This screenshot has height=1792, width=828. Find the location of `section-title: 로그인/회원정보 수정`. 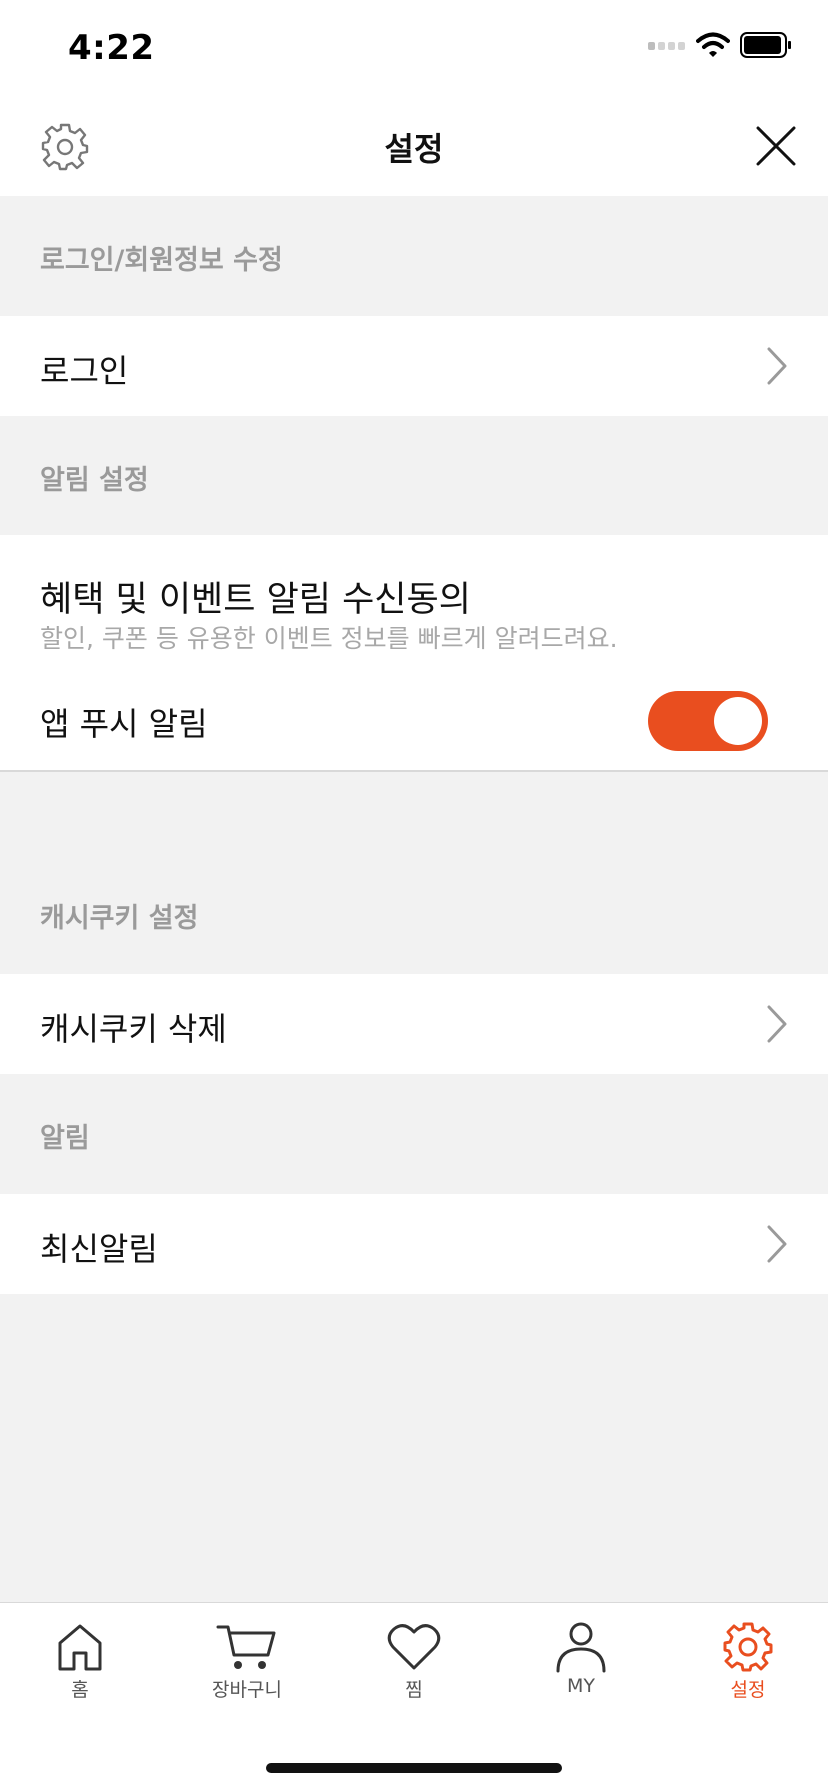

section-title: 로그인/회원정보 수정 is located at coordinates (161, 260).